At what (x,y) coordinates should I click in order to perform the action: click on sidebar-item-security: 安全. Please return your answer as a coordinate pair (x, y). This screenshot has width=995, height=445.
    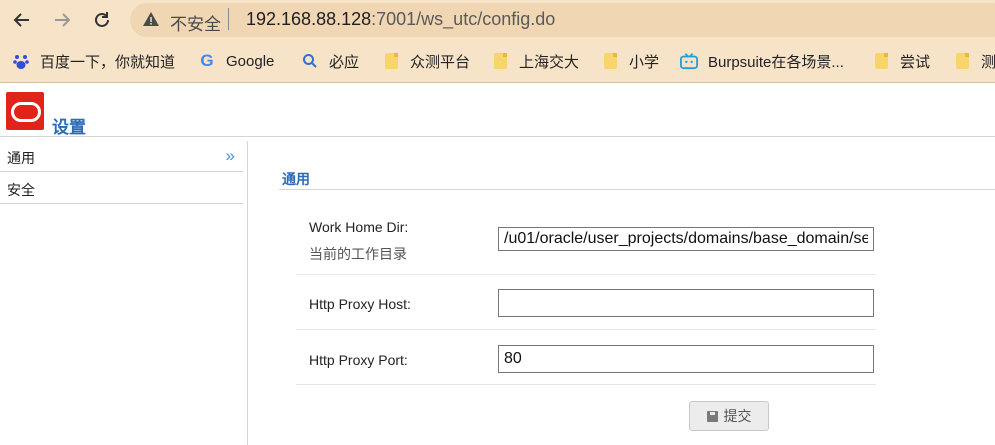
    Looking at the image, I should click on (121, 188).